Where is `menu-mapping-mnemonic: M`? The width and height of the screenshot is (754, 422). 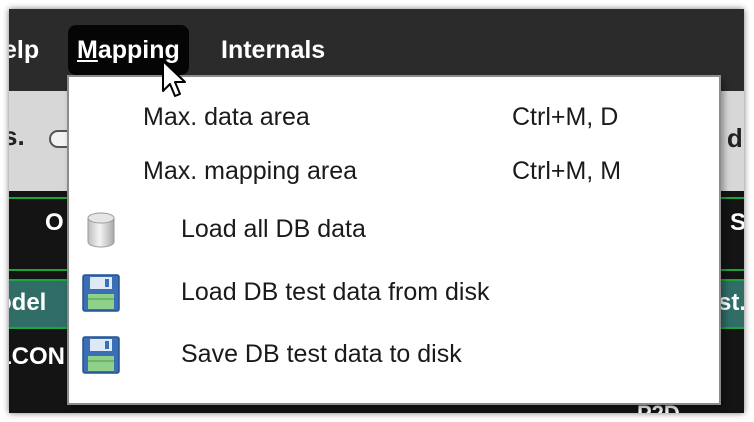 menu-mapping-mnemonic: M is located at coordinates (87, 50).